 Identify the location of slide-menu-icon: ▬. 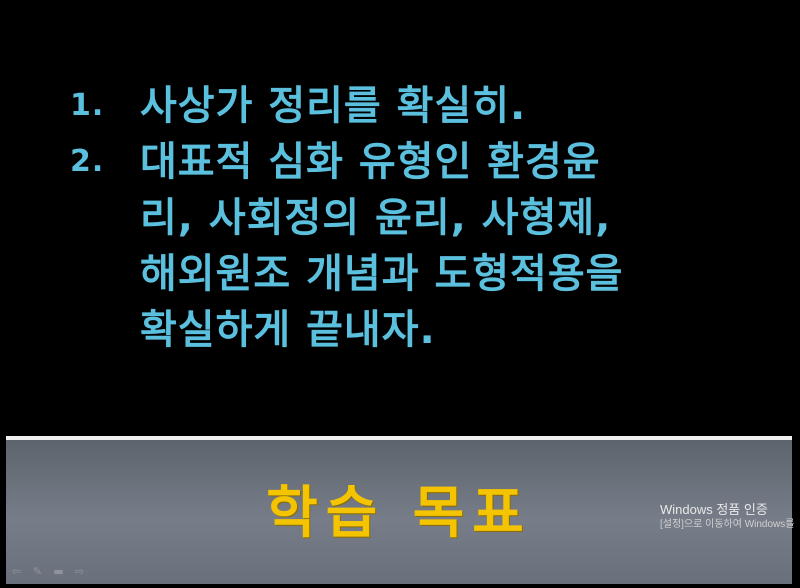
(58, 572).